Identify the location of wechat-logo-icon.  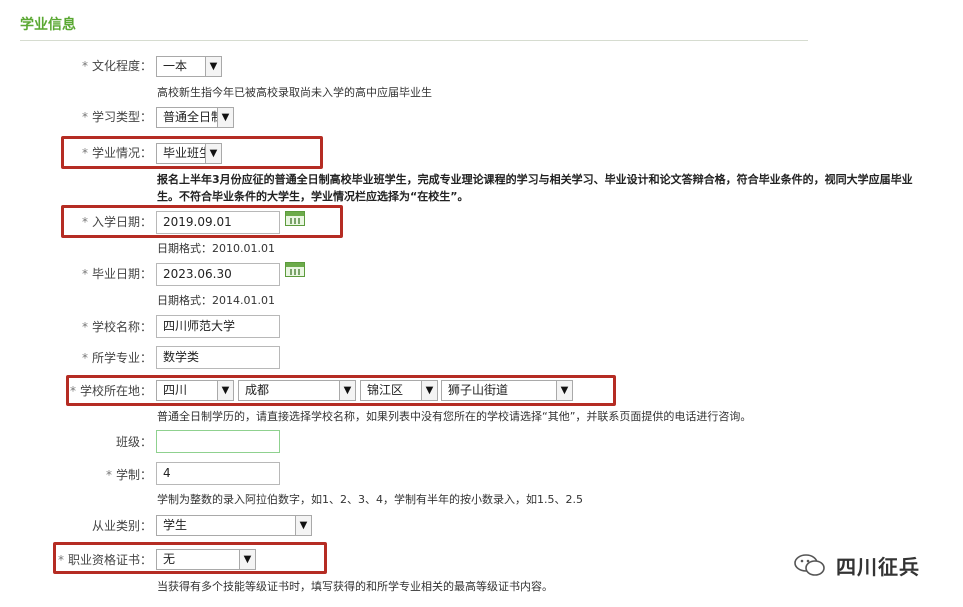
(809, 565).